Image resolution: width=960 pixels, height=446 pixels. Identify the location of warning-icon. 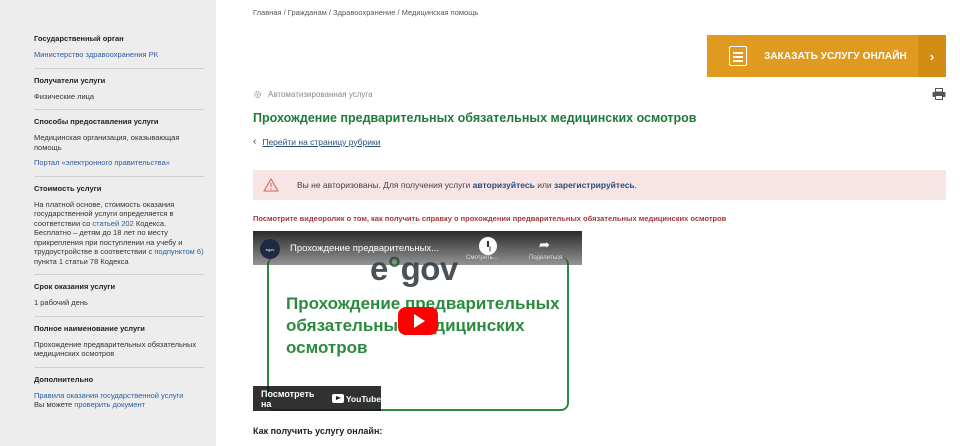
(271, 185).